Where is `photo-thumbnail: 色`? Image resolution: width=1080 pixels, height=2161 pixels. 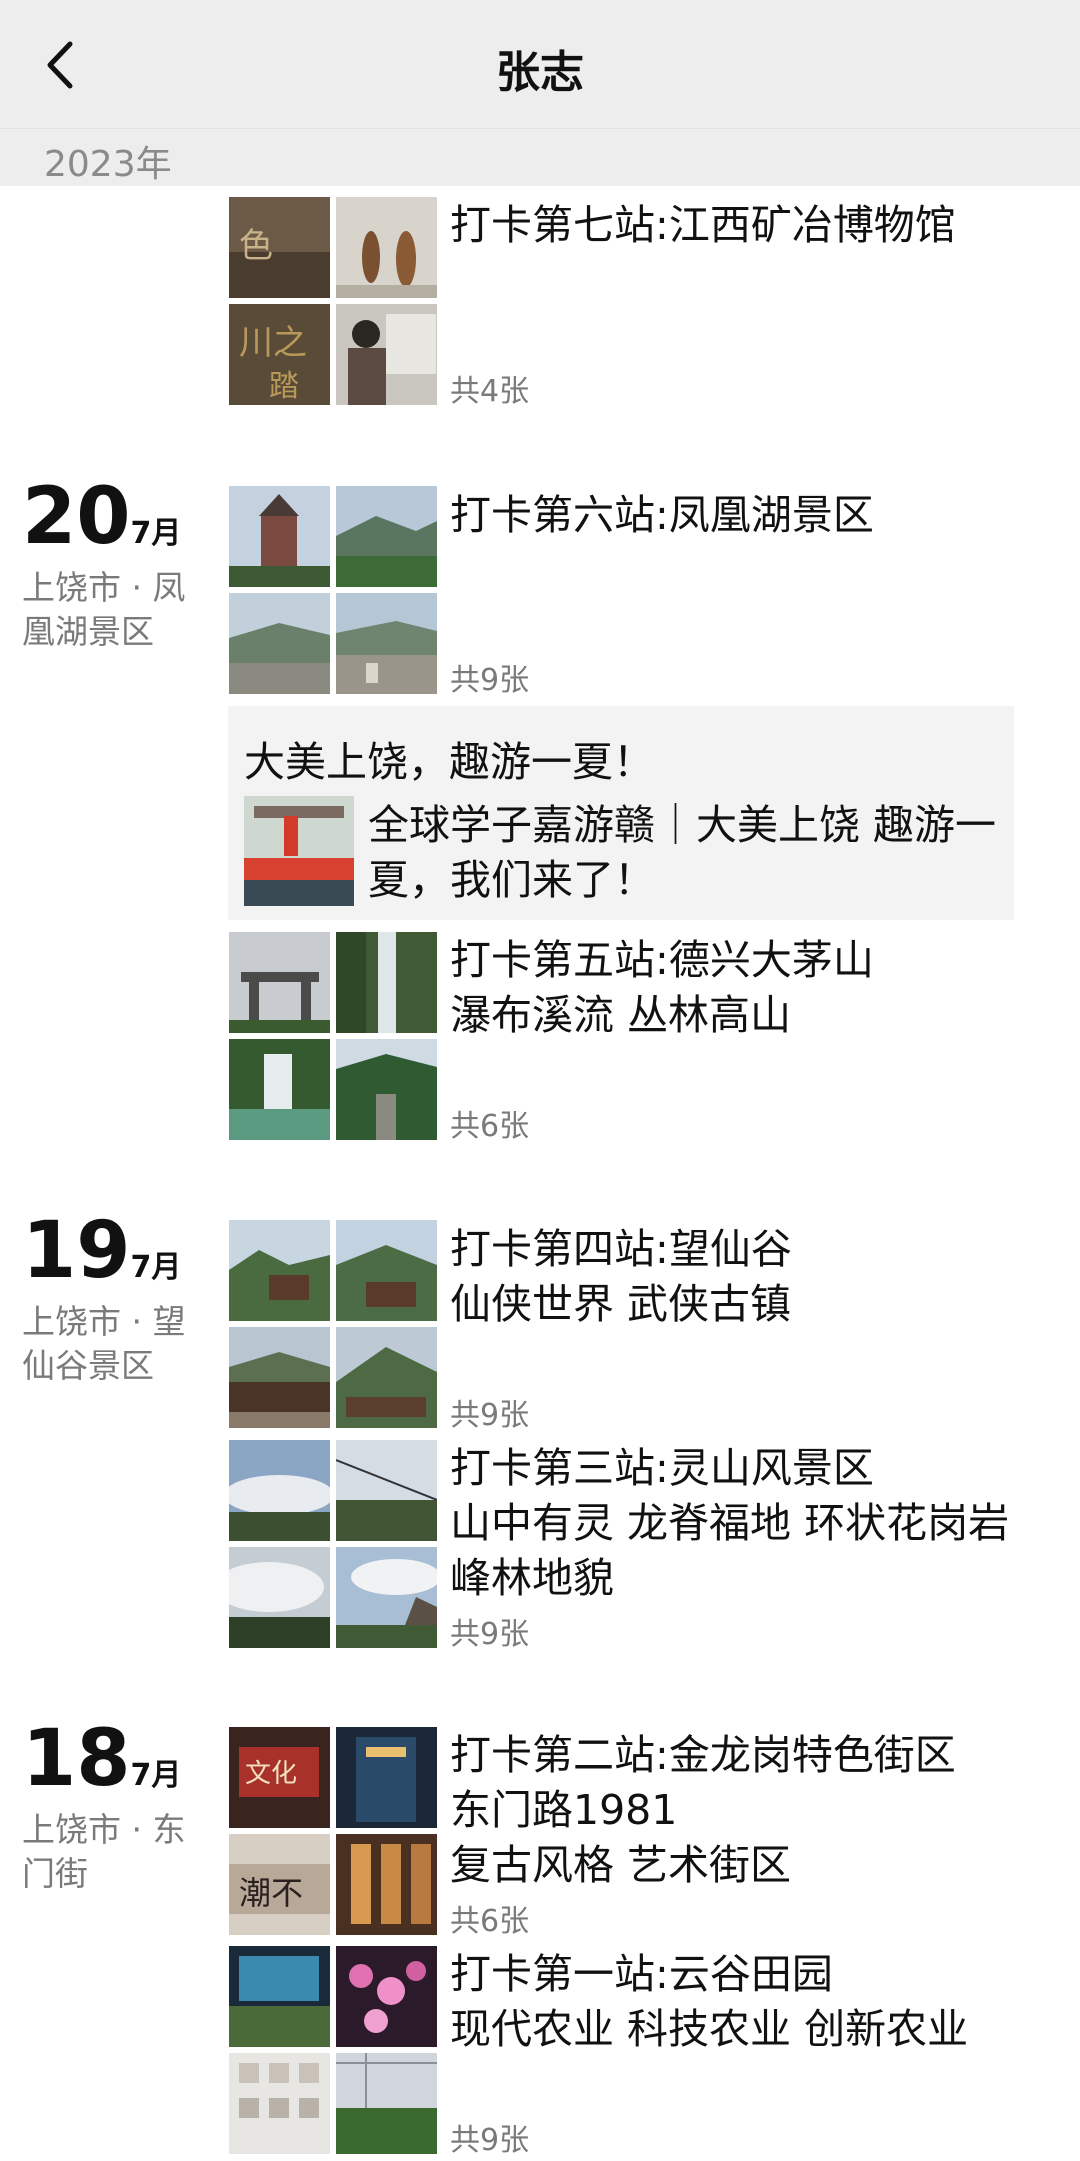
photo-thumbnail: 色 is located at coordinates (279, 247).